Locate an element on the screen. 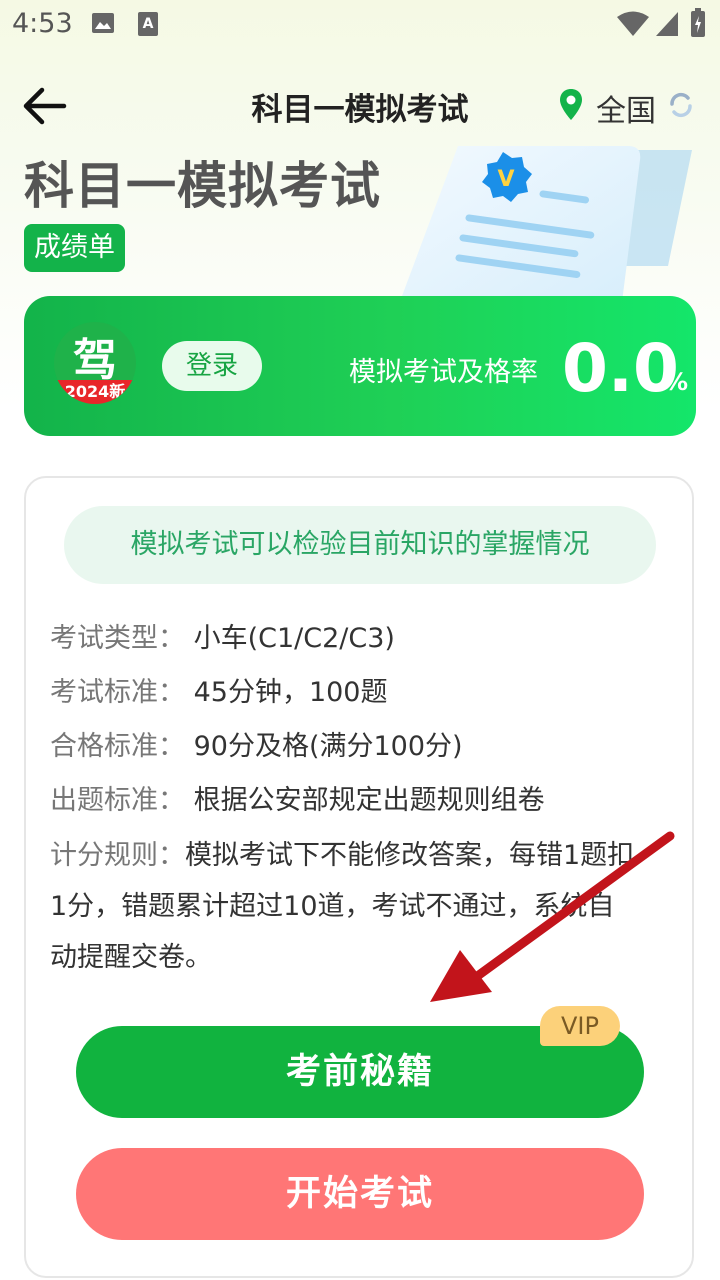  logo-character: 驾 is located at coordinates (95, 360).